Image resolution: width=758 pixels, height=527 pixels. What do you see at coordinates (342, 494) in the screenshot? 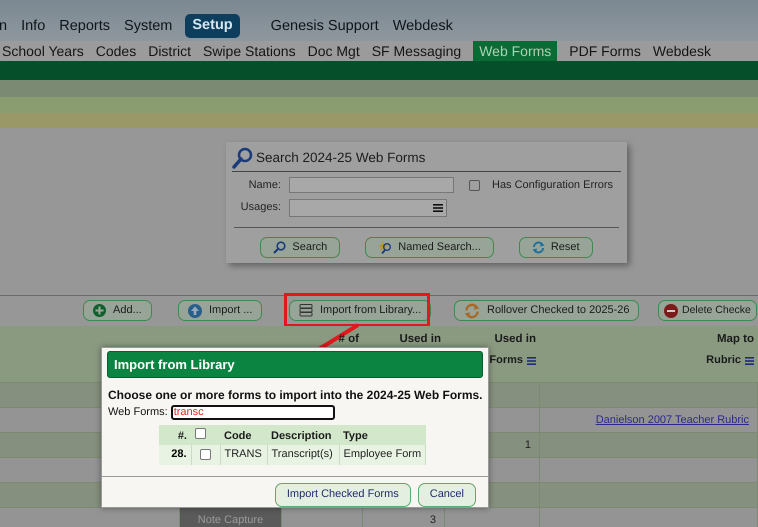
I see `button: Import Checked Forms` at bounding box center [342, 494].